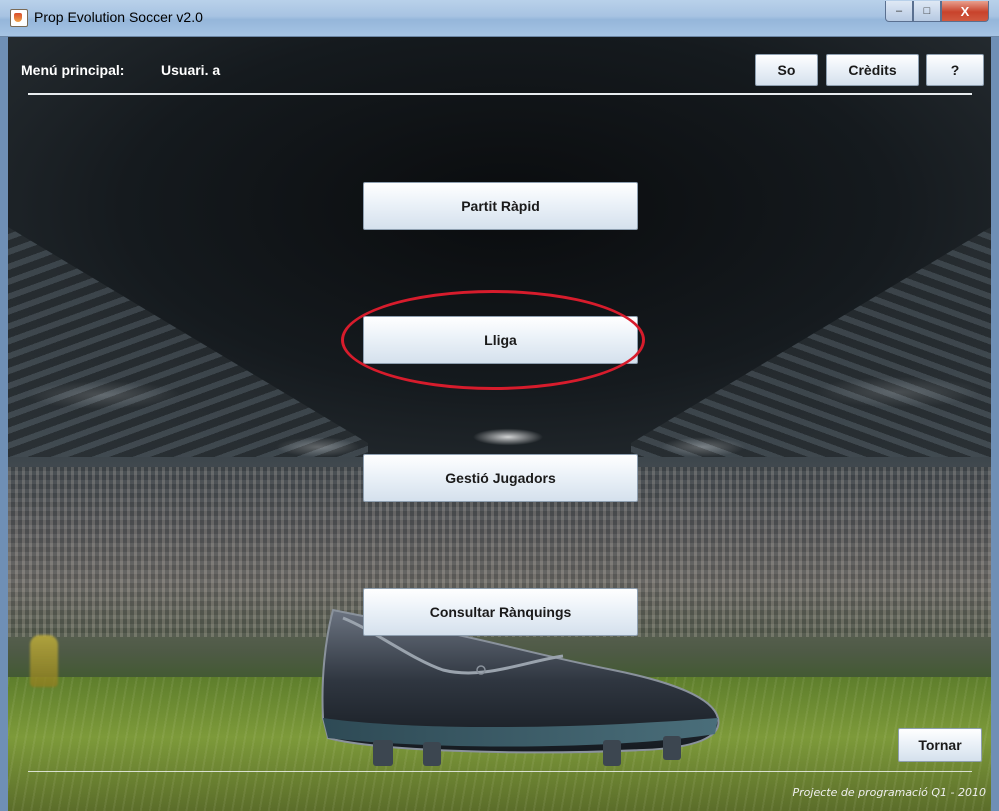  I want to click on view-rankings-button: Consultar Rànquings, so click(500, 612).